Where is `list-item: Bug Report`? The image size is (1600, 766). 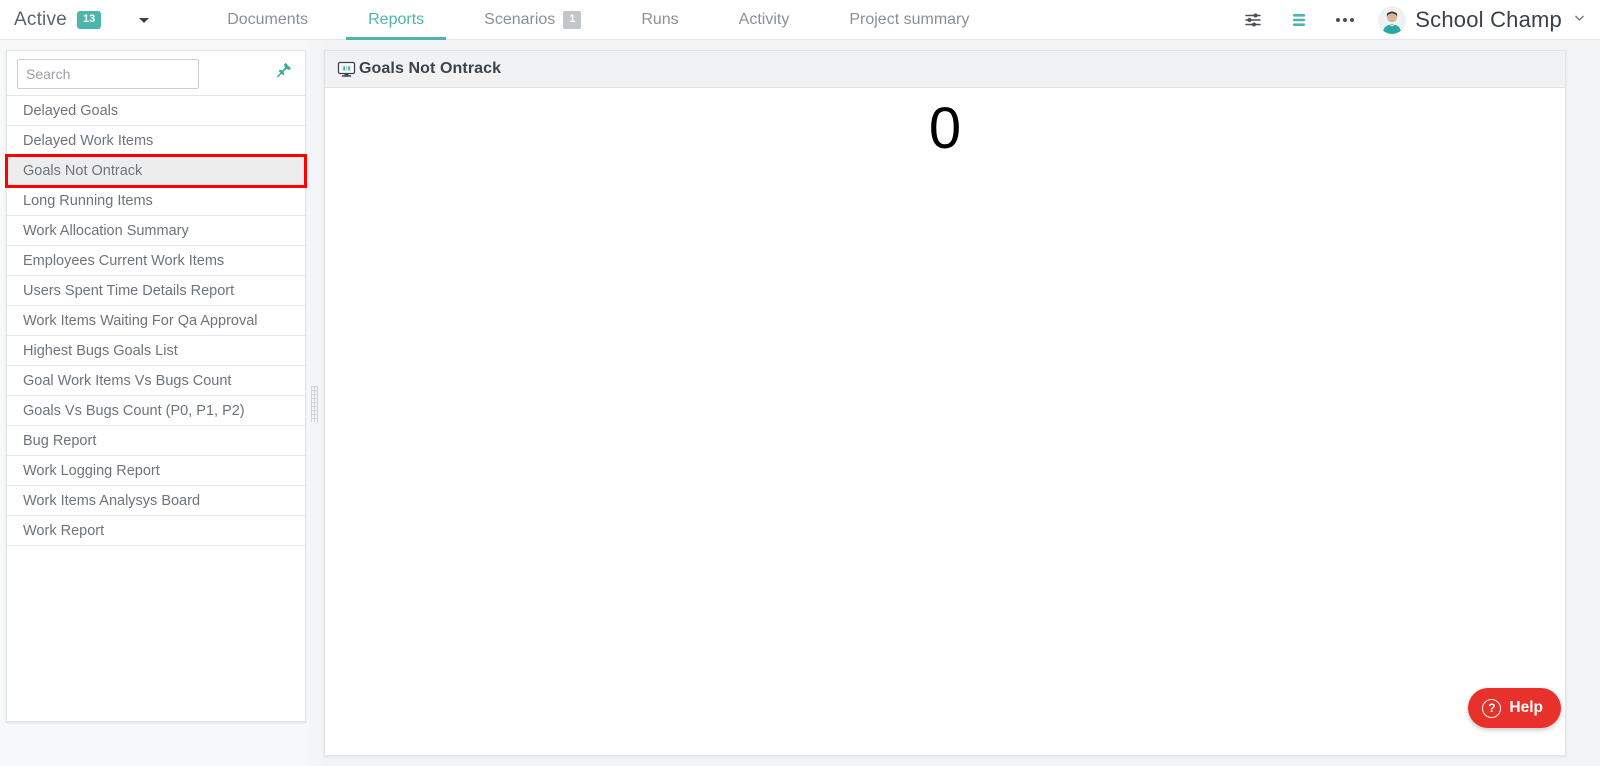
list-item: Bug Report is located at coordinates (156, 441).